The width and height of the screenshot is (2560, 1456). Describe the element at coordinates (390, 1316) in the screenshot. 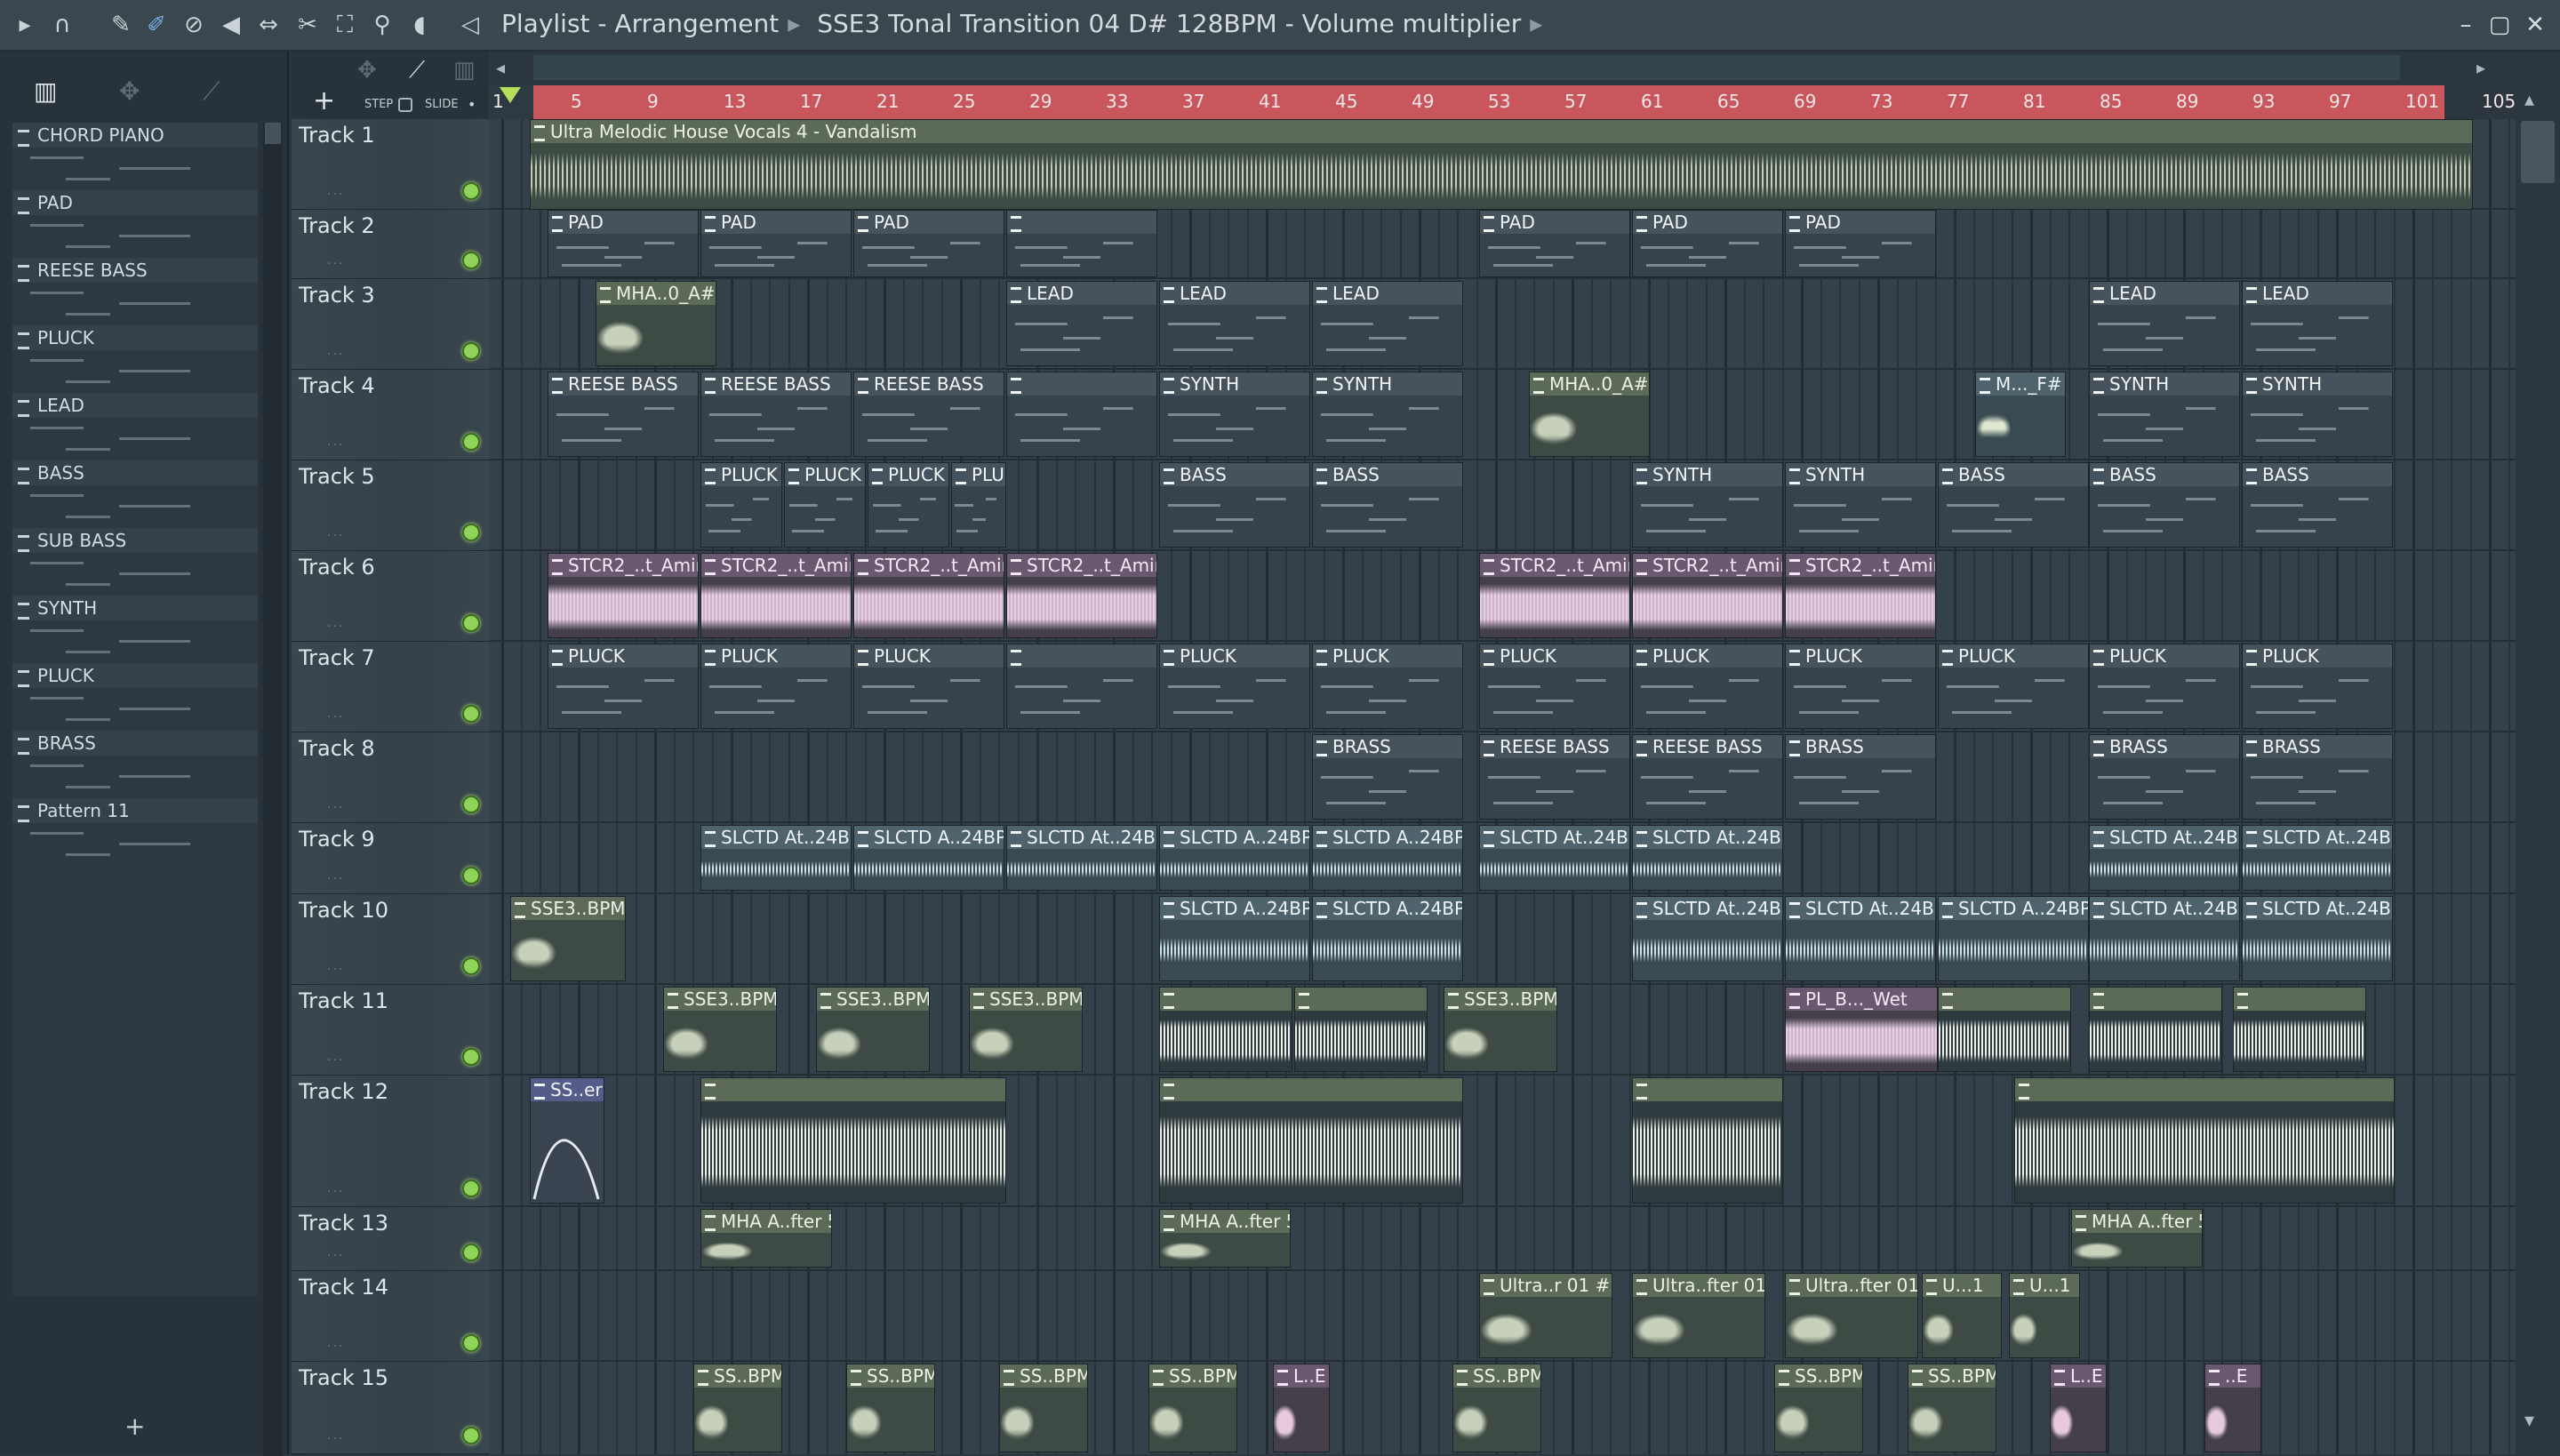

I see `track-header: Track 14 ···` at that location.